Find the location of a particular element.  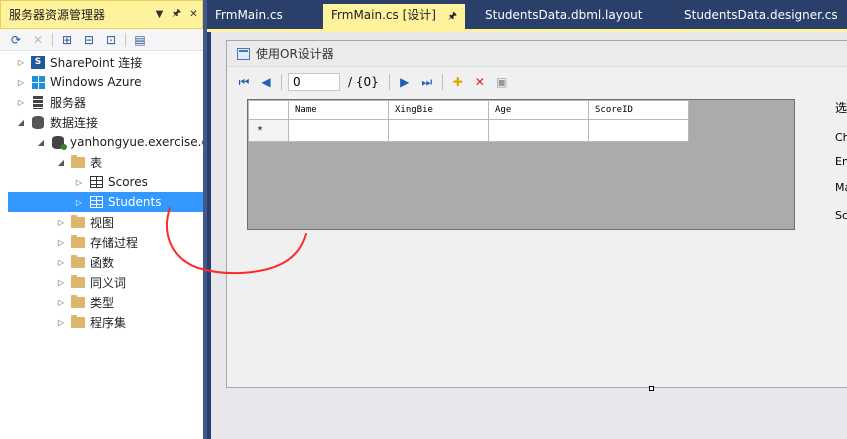

tab-frmmain-cs: FrmMain.cs is located at coordinates (249, 15).